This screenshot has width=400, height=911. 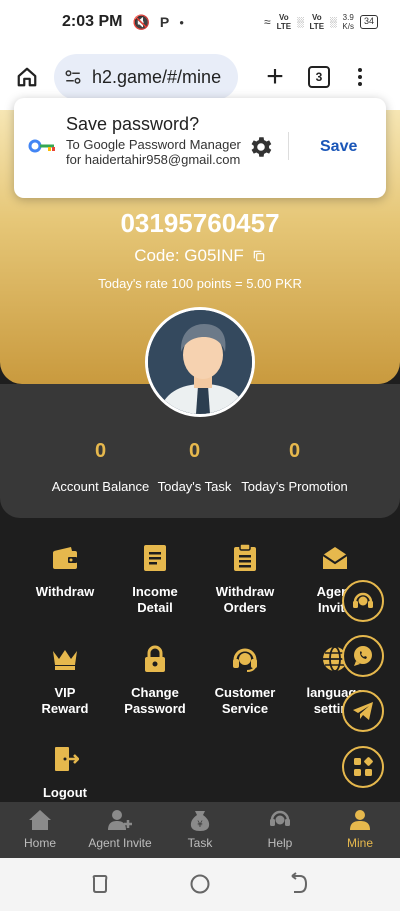 I want to click on divider, so click(x=288, y=146).